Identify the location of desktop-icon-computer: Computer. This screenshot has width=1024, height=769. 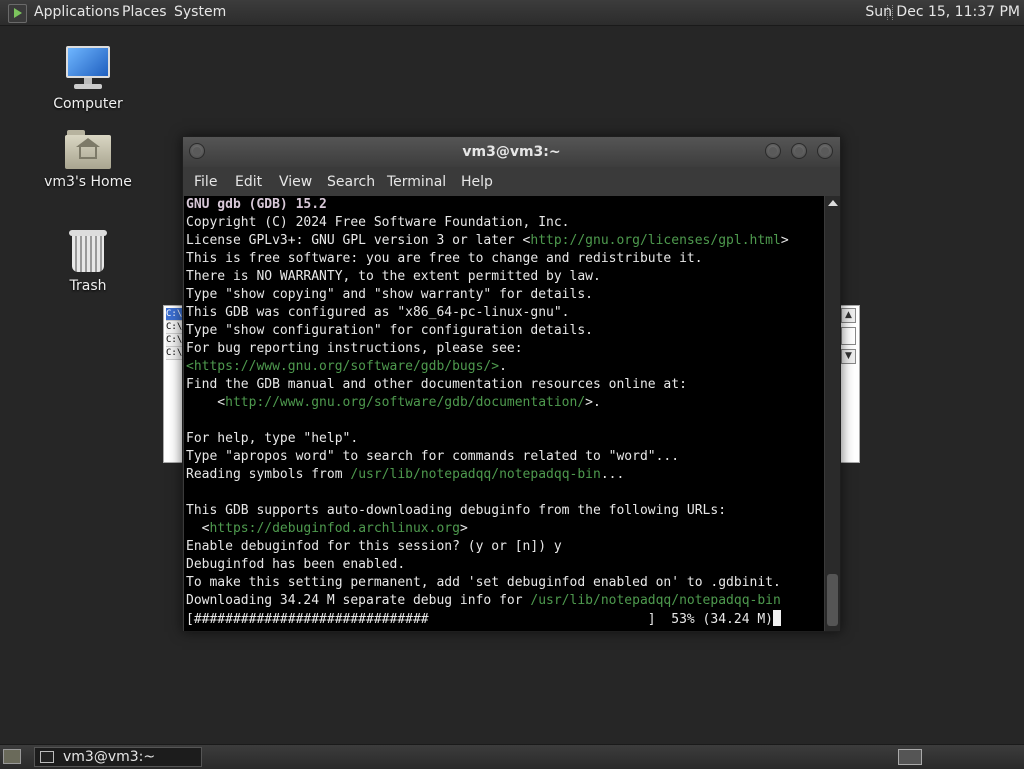
(88, 79).